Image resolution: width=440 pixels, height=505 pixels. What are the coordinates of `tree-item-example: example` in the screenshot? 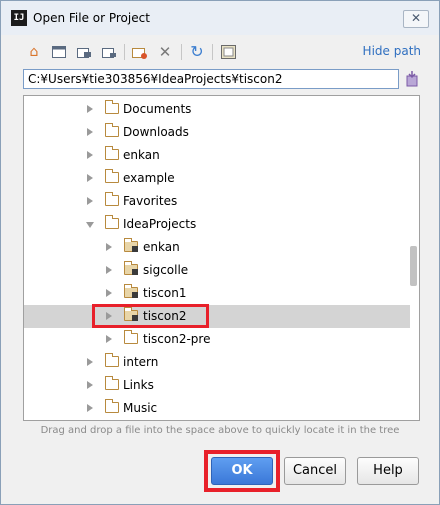 It's located at (217, 178).